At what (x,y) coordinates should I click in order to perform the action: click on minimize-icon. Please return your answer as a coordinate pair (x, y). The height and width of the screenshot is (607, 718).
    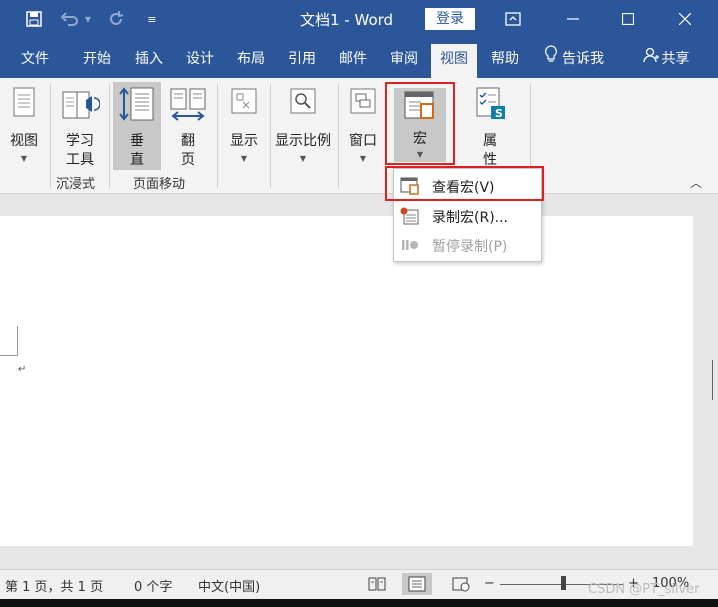
    Looking at the image, I should click on (573, 19).